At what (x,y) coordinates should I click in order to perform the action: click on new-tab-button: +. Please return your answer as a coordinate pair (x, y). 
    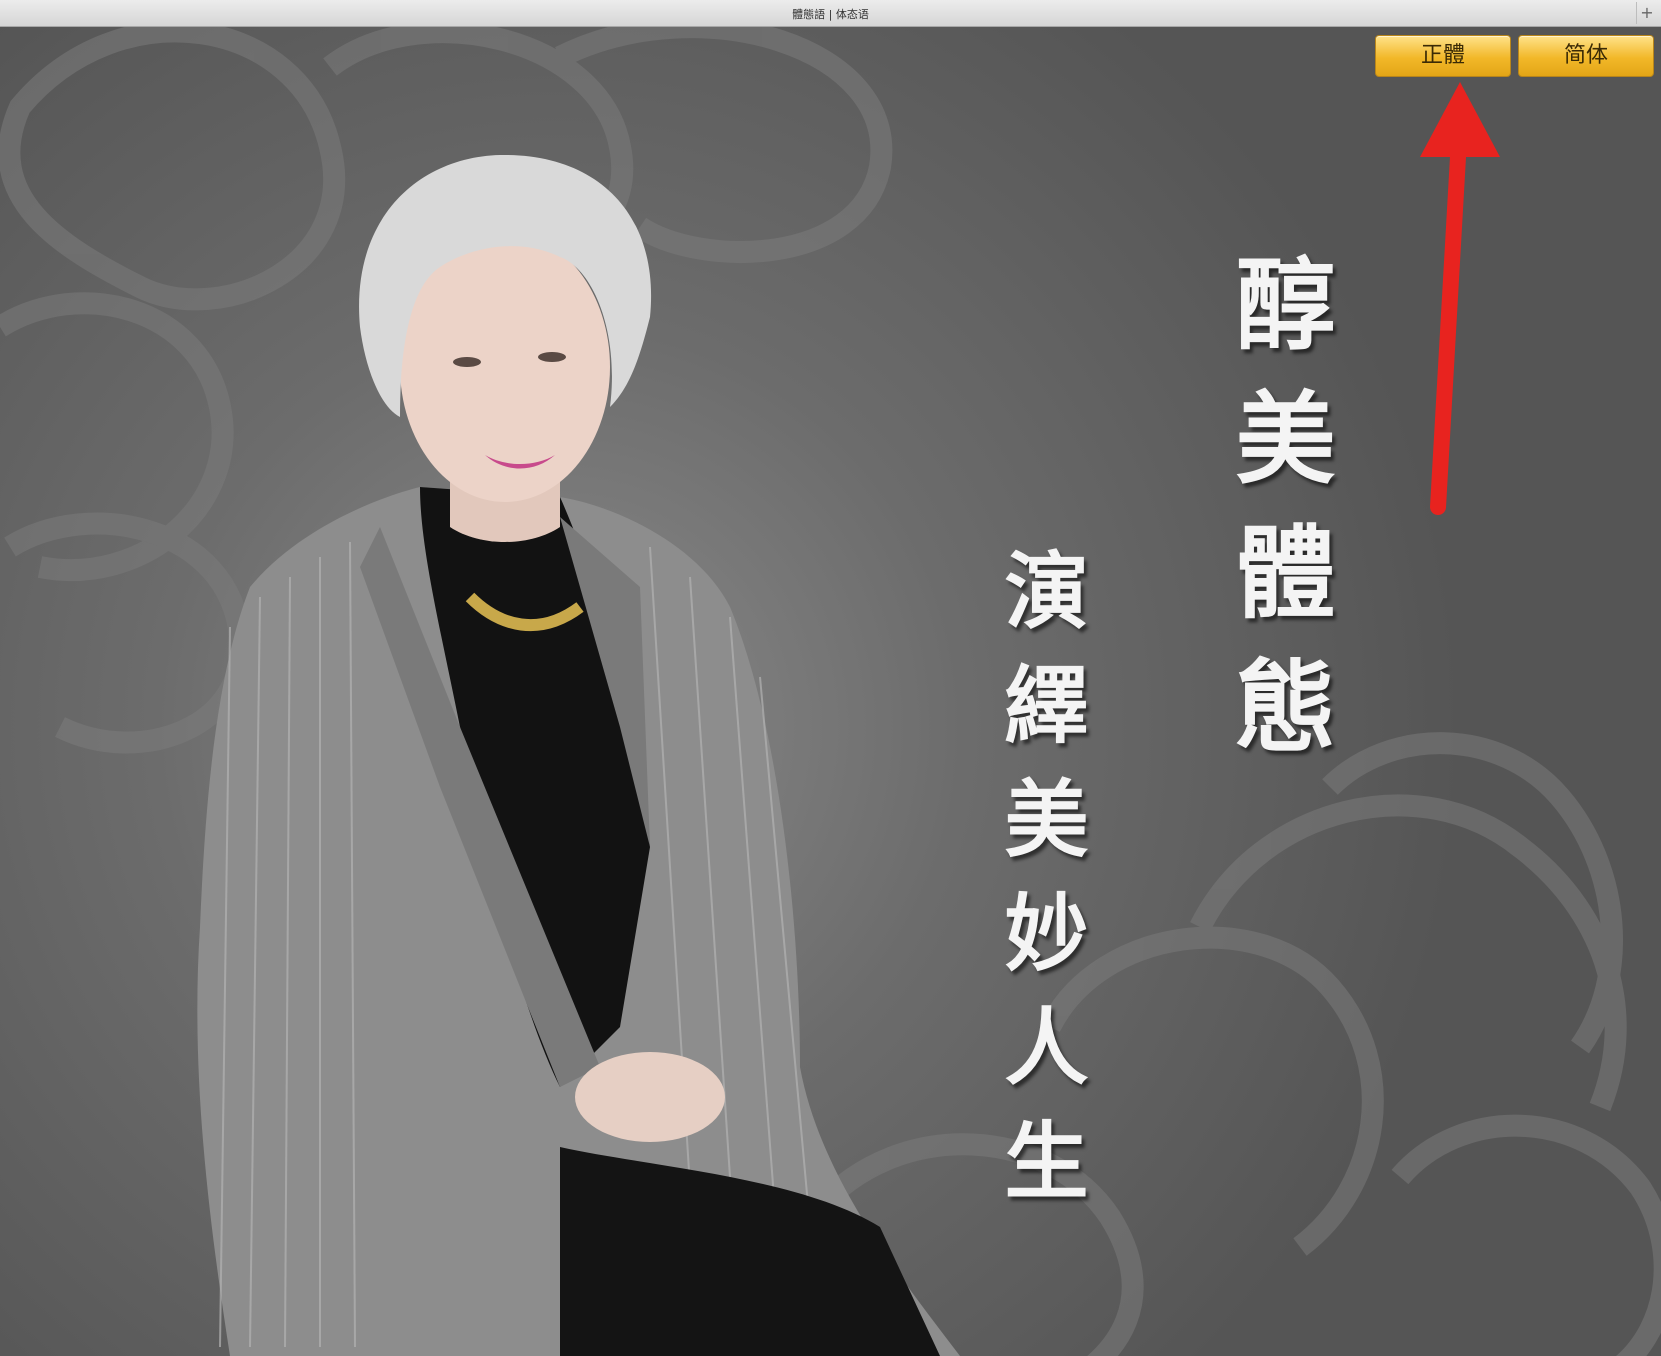
    Looking at the image, I should click on (1646, 13).